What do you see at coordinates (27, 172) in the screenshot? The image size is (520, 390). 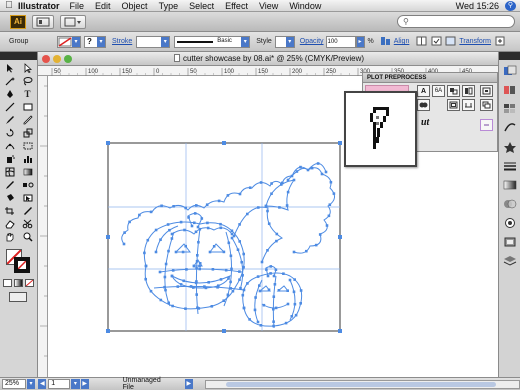 I see `gradient-tool-icon` at bounding box center [27, 172].